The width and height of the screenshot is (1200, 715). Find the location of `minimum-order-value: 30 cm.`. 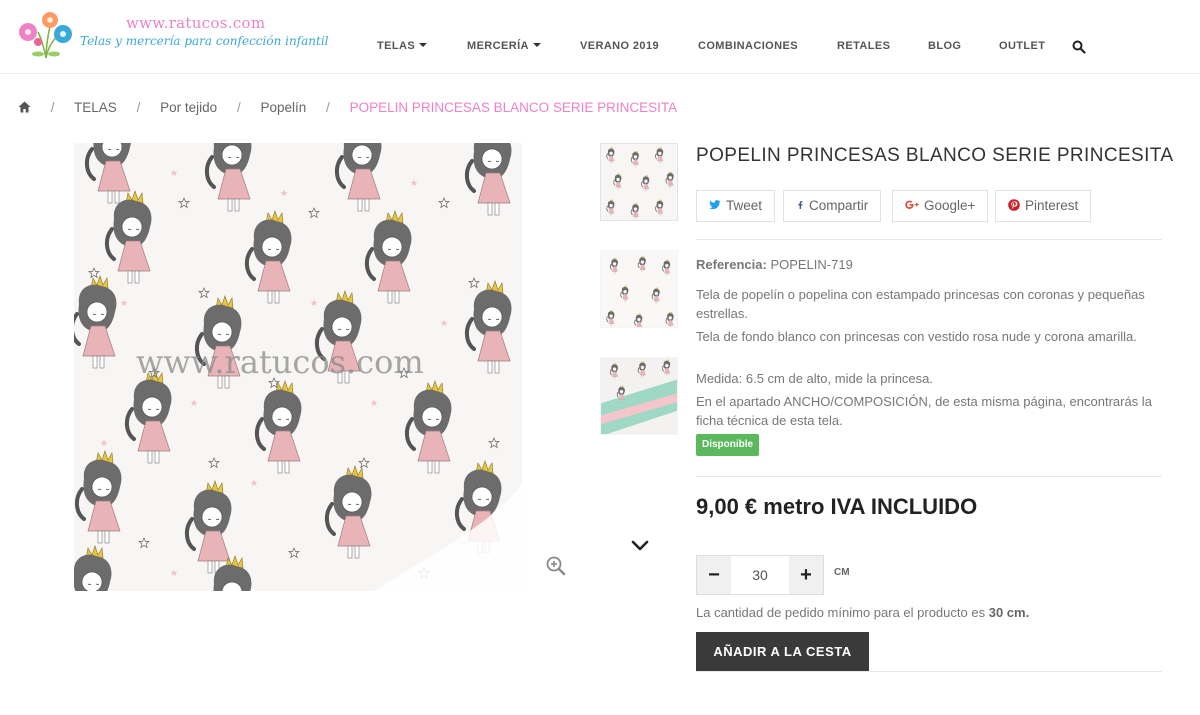

minimum-order-value: 30 cm. is located at coordinates (1009, 612).